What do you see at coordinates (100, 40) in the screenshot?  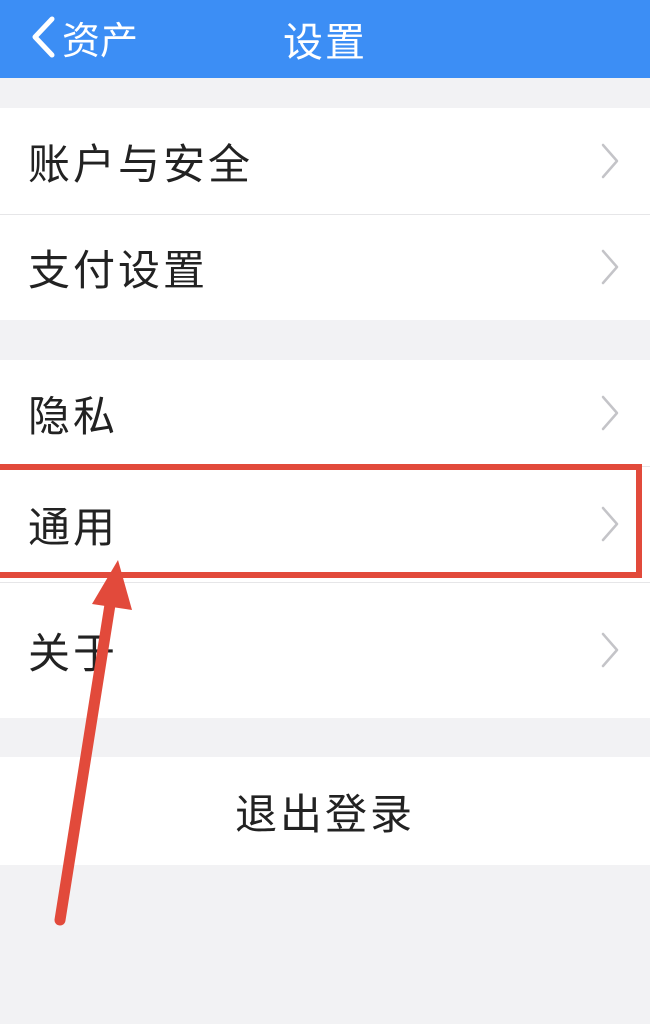 I see `back-label: 资产` at bounding box center [100, 40].